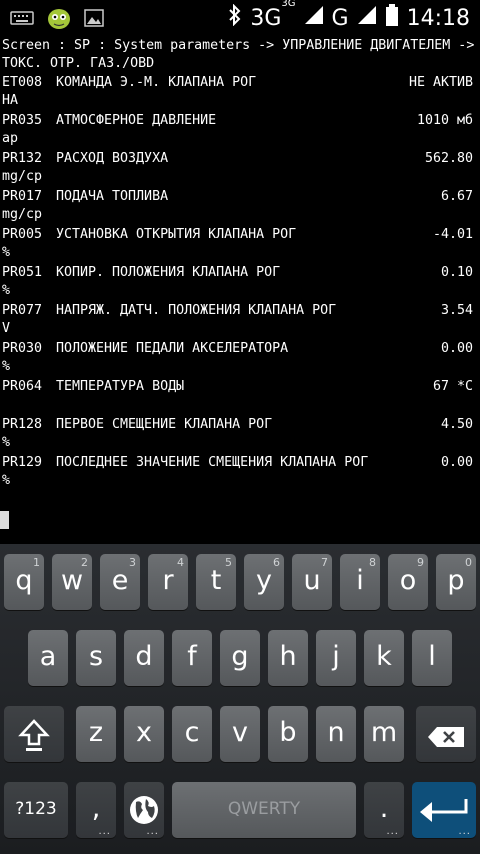  I want to click on param-value: 562.80, so click(448, 158).